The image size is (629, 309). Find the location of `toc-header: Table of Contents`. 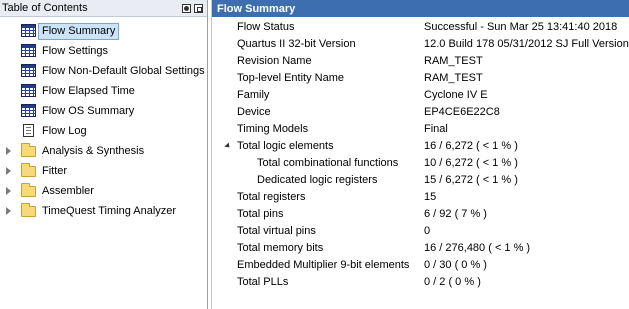

toc-header: Table of Contents is located at coordinates (103, 8).